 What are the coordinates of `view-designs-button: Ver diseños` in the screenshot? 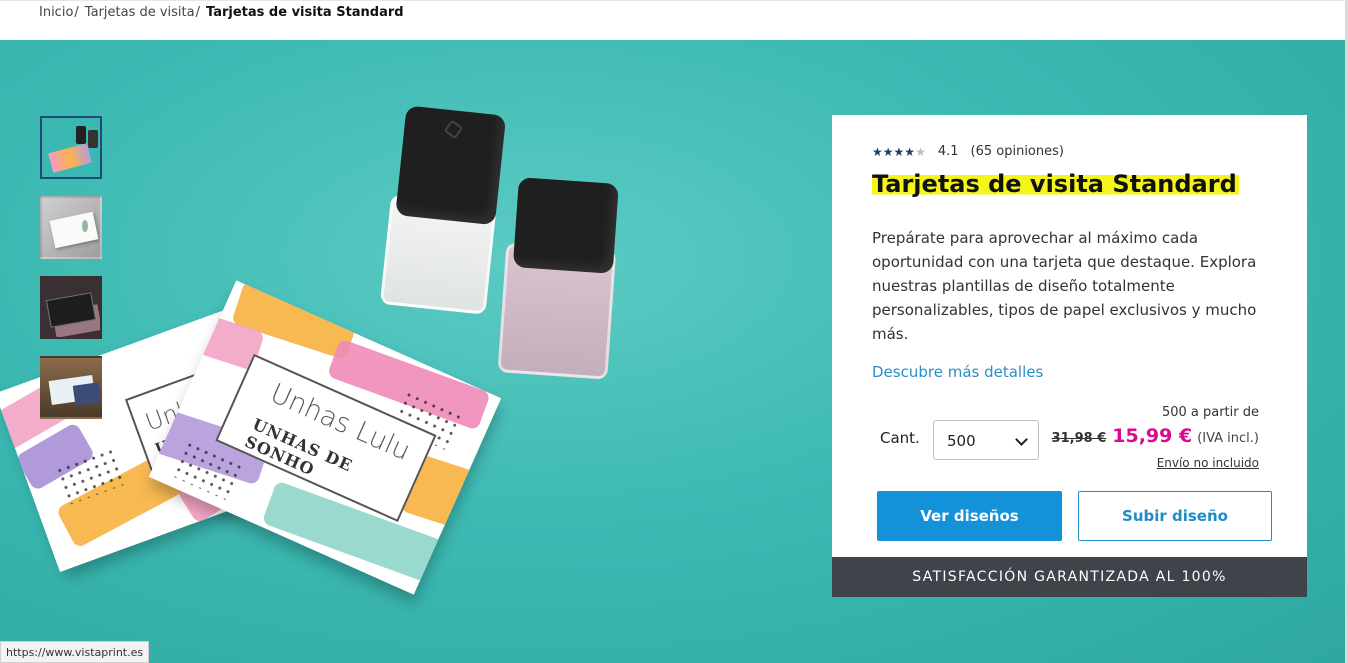 It's located at (969, 516).